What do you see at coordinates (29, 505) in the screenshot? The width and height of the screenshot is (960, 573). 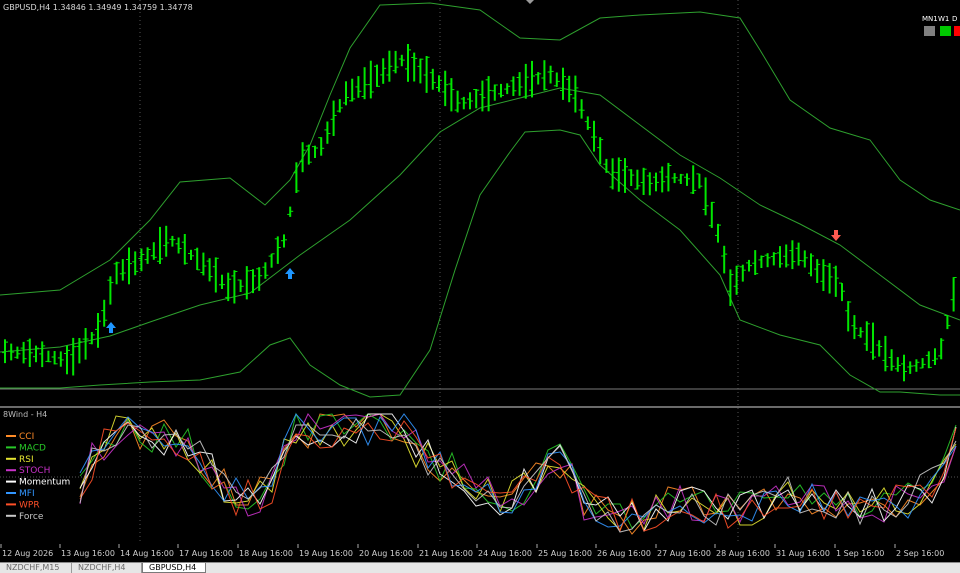 I see `legend-label: WPR` at bounding box center [29, 505].